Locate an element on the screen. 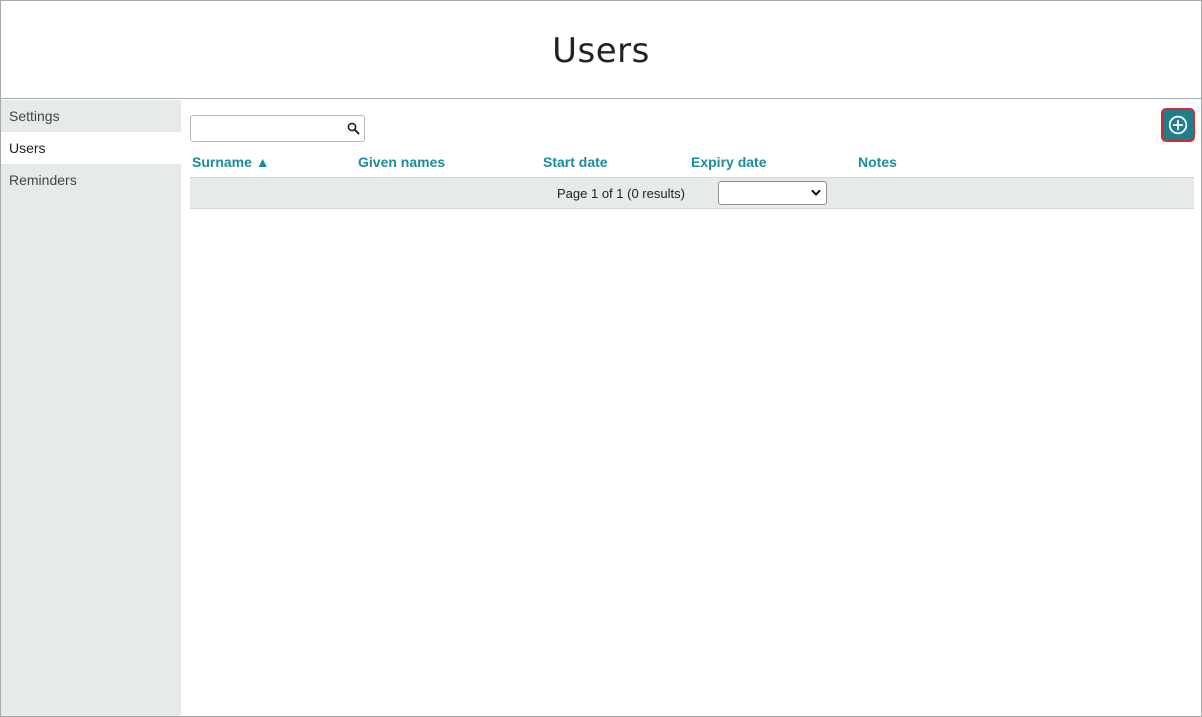  add-user-button is located at coordinates (1178, 125).